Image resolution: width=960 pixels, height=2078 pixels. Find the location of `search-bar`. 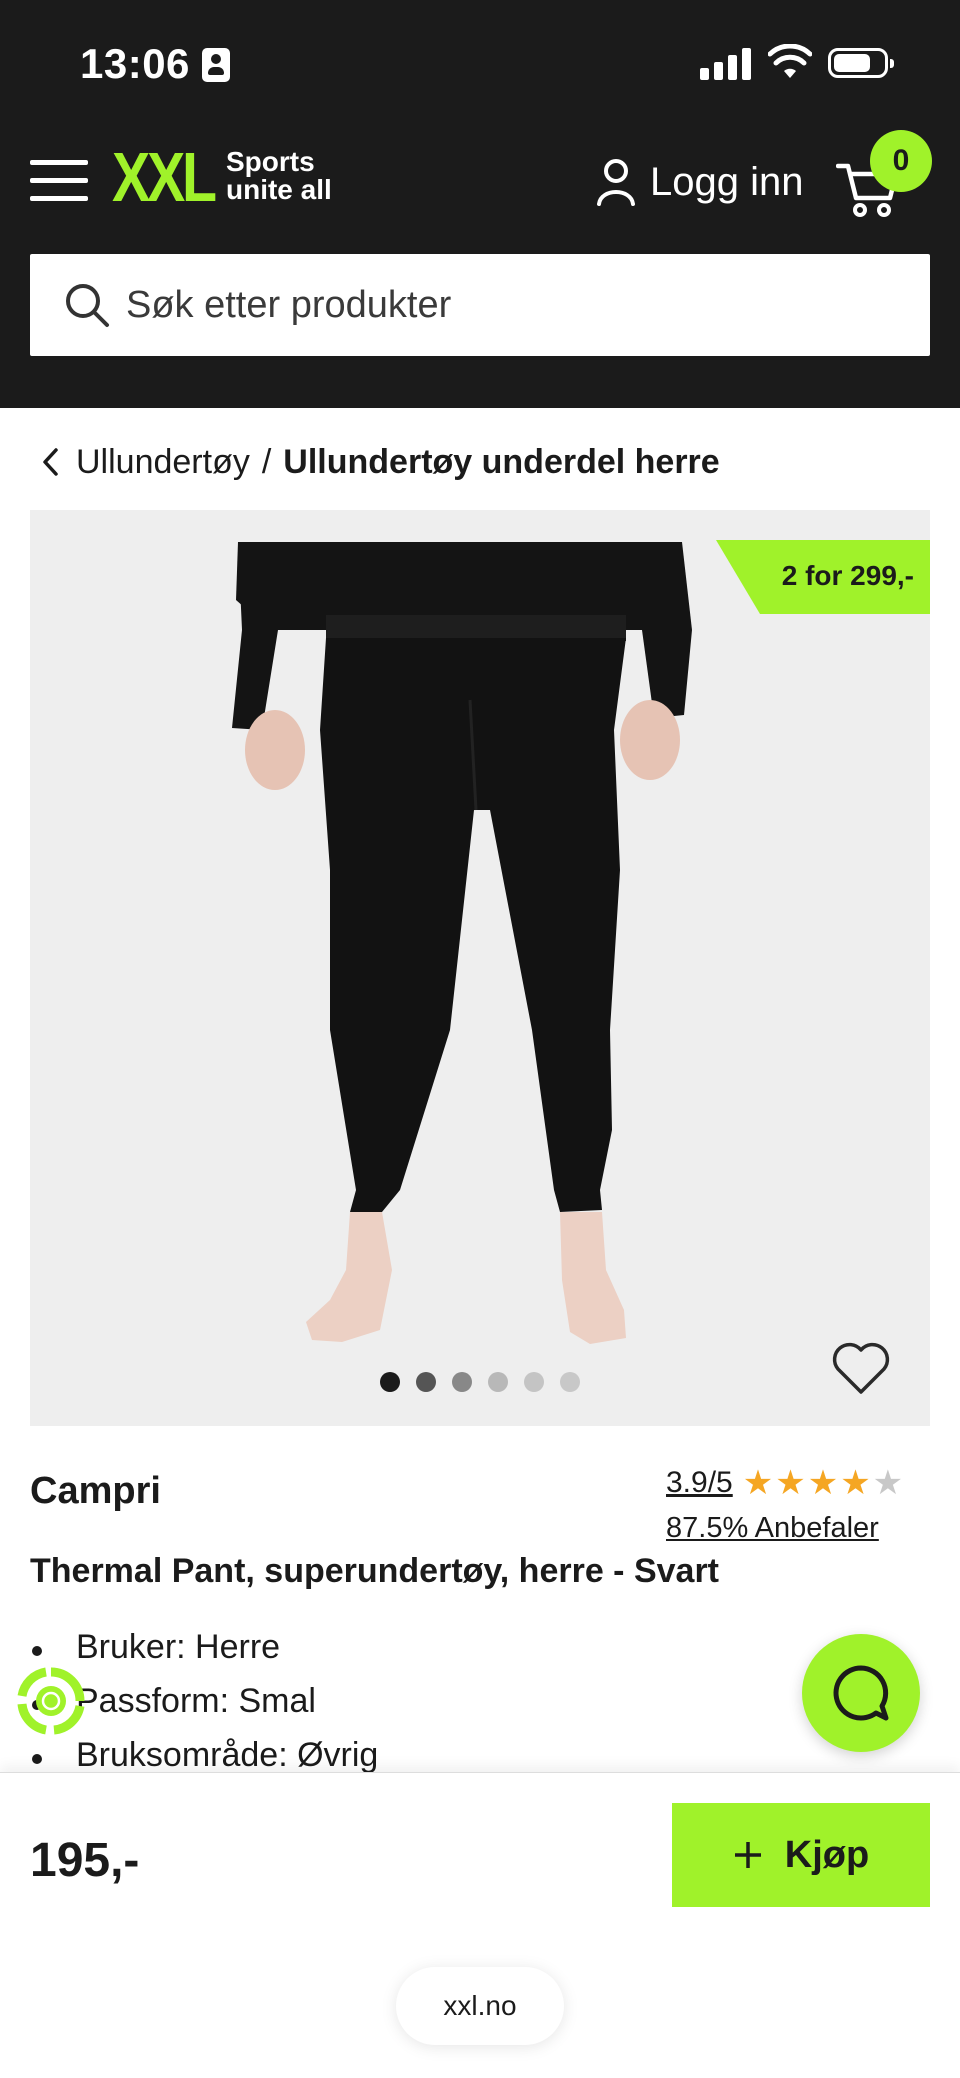

search-bar is located at coordinates (480, 305).